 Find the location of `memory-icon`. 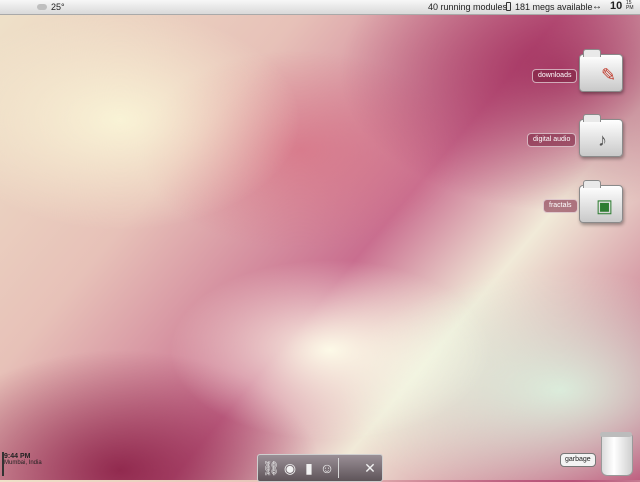

memory-icon is located at coordinates (508, 6).